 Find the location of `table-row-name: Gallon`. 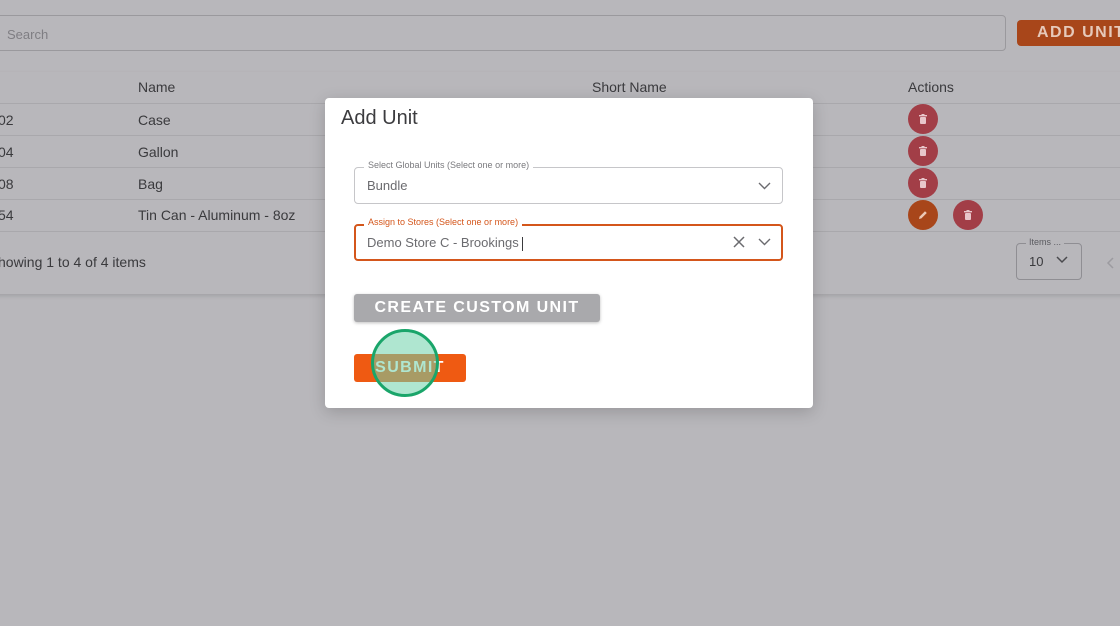

table-row-name: Gallon is located at coordinates (158, 152).